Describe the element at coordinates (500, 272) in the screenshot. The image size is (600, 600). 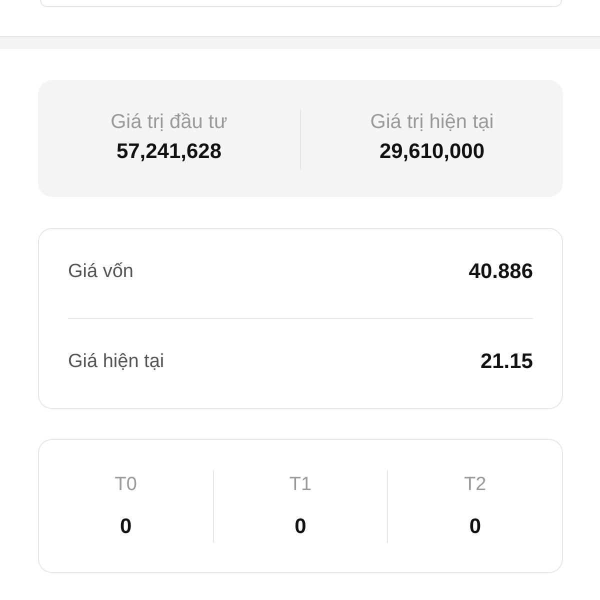
I see `price-value: 40.886` at that location.